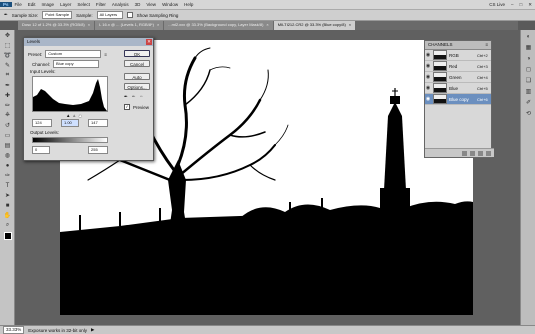 This screenshot has width=535, height=334. I want to click on menu-item-ps: Ps, so click(6, 4).